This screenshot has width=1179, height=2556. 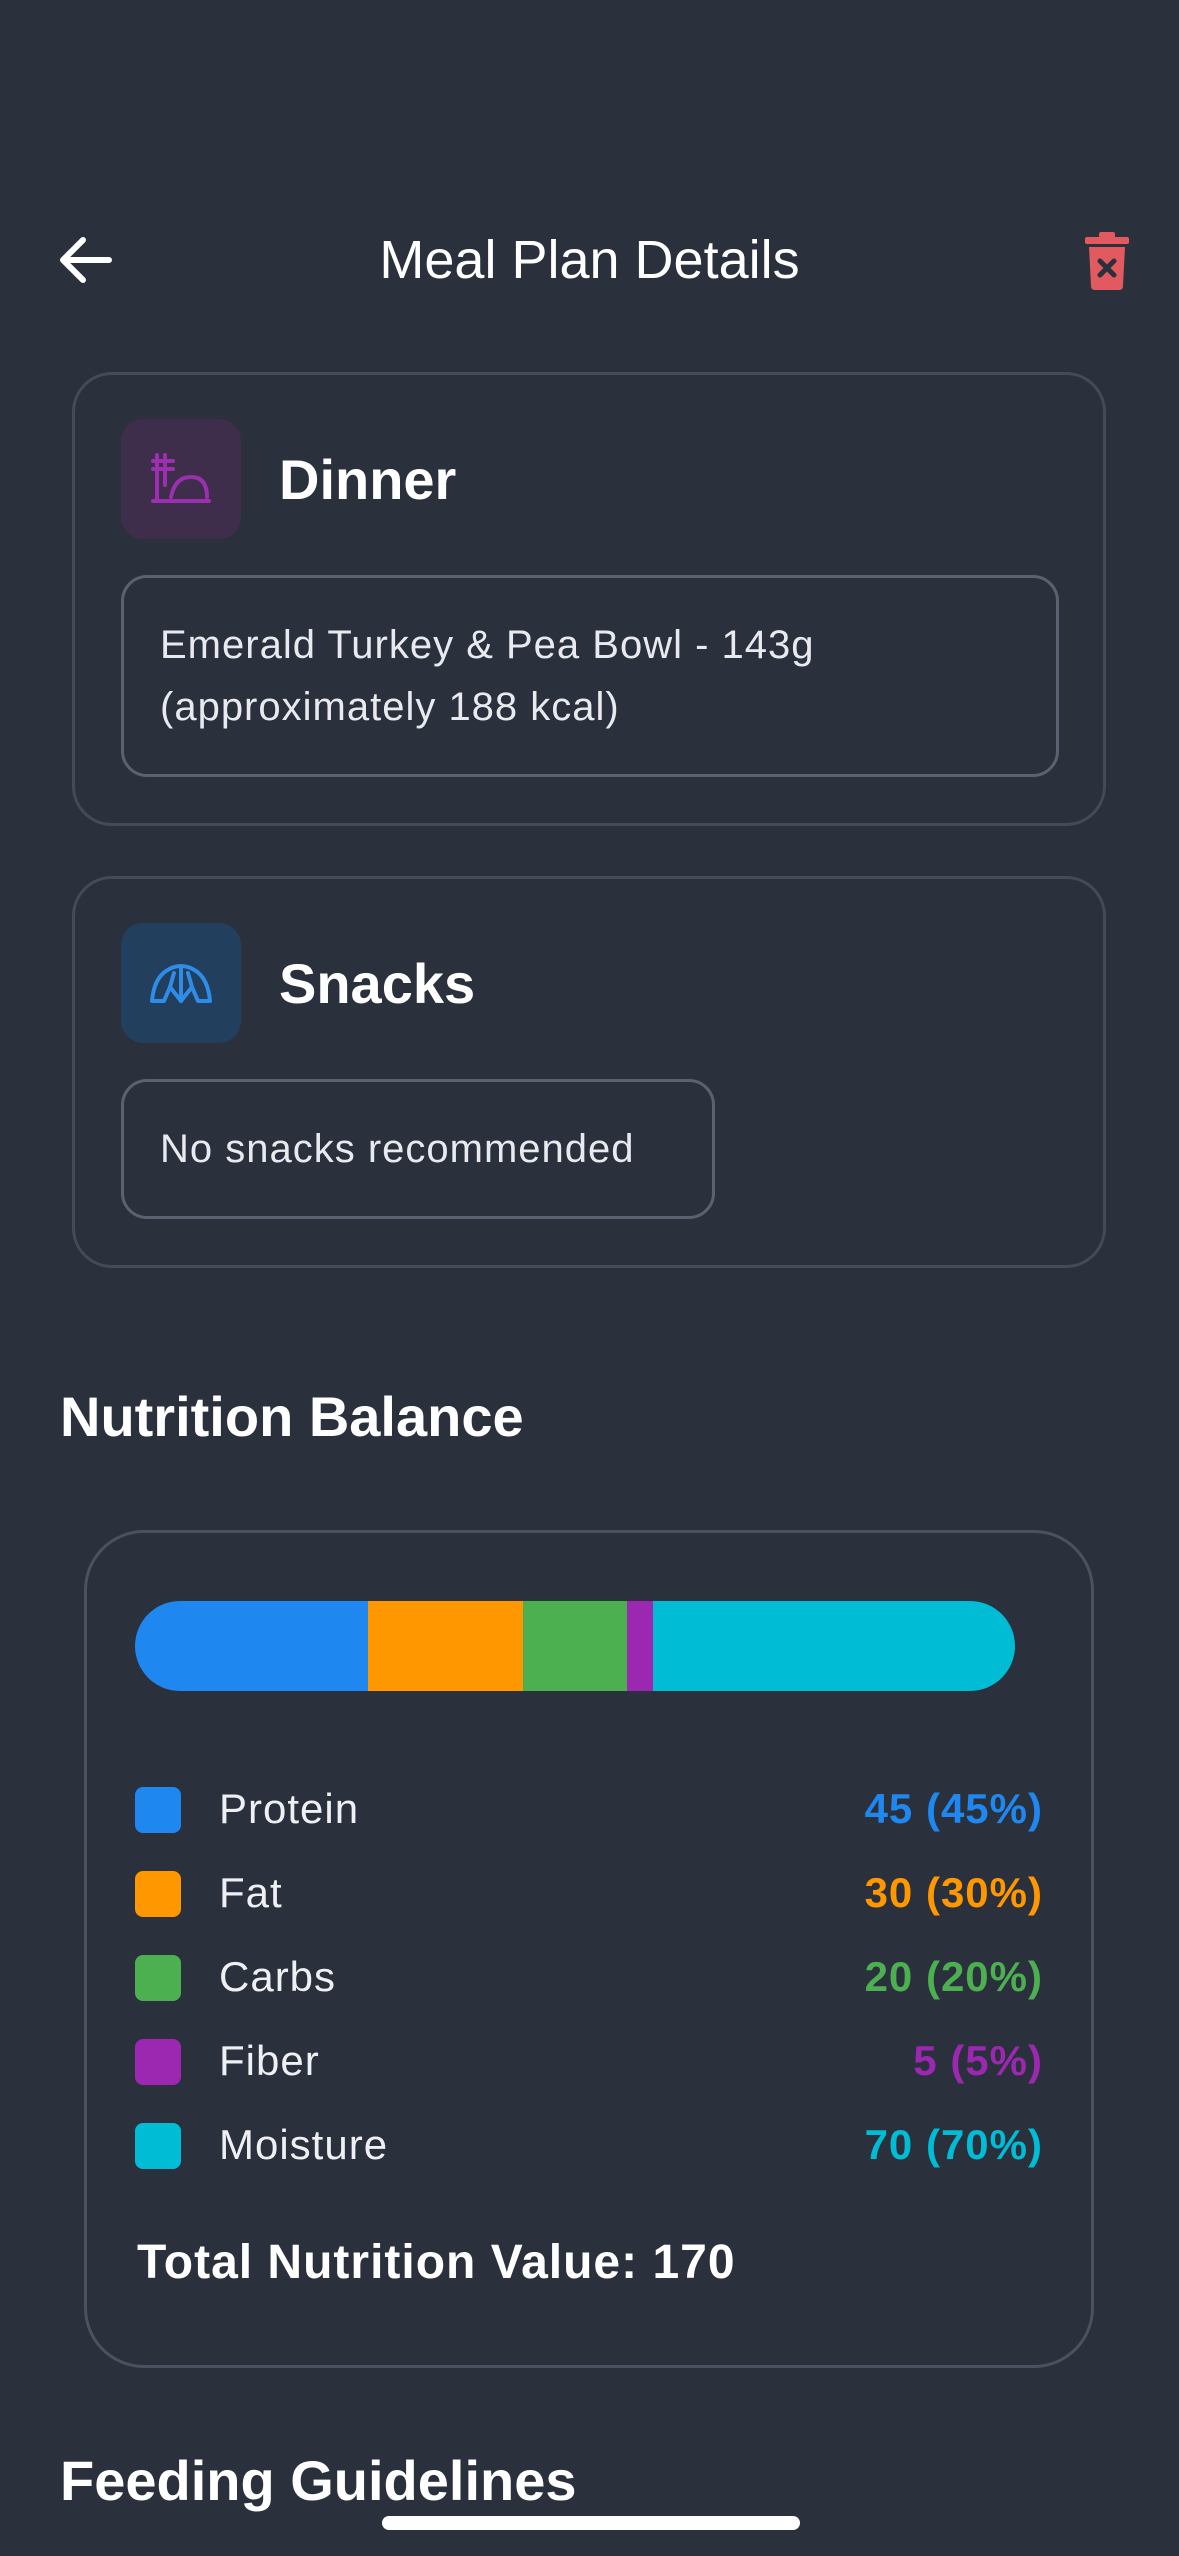 What do you see at coordinates (292, 1416) in the screenshot?
I see `nutrition-section-title: Nutrition Balance` at bounding box center [292, 1416].